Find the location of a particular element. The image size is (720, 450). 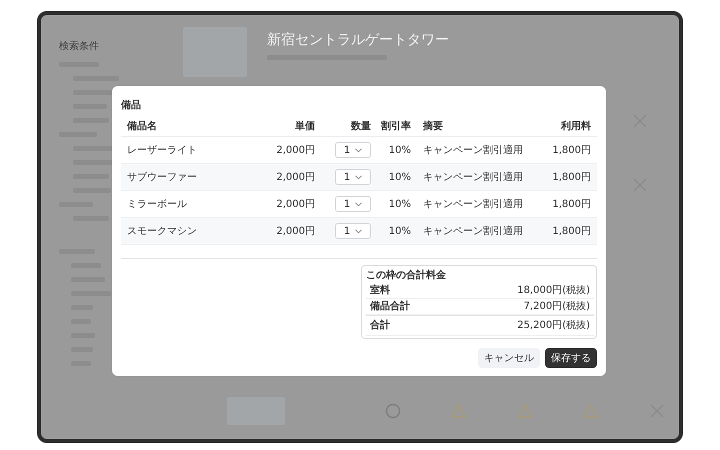

venue-title: 新宿セントラルゲートタワー is located at coordinates (358, 40).